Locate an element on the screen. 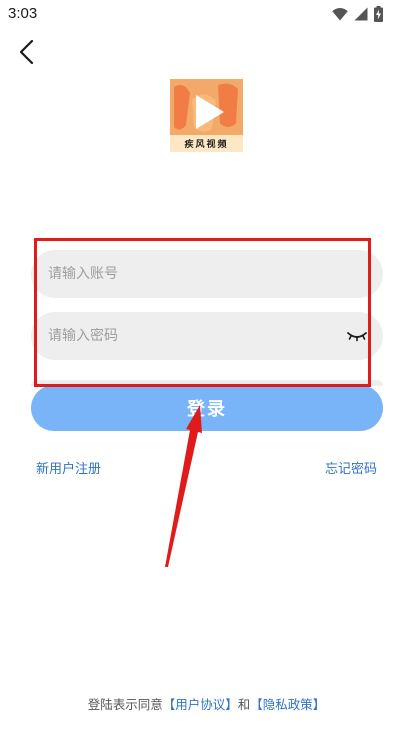 The height and width of the screenshot is (734, 413). chevron-left-icon is located at coordinates (26, 52).